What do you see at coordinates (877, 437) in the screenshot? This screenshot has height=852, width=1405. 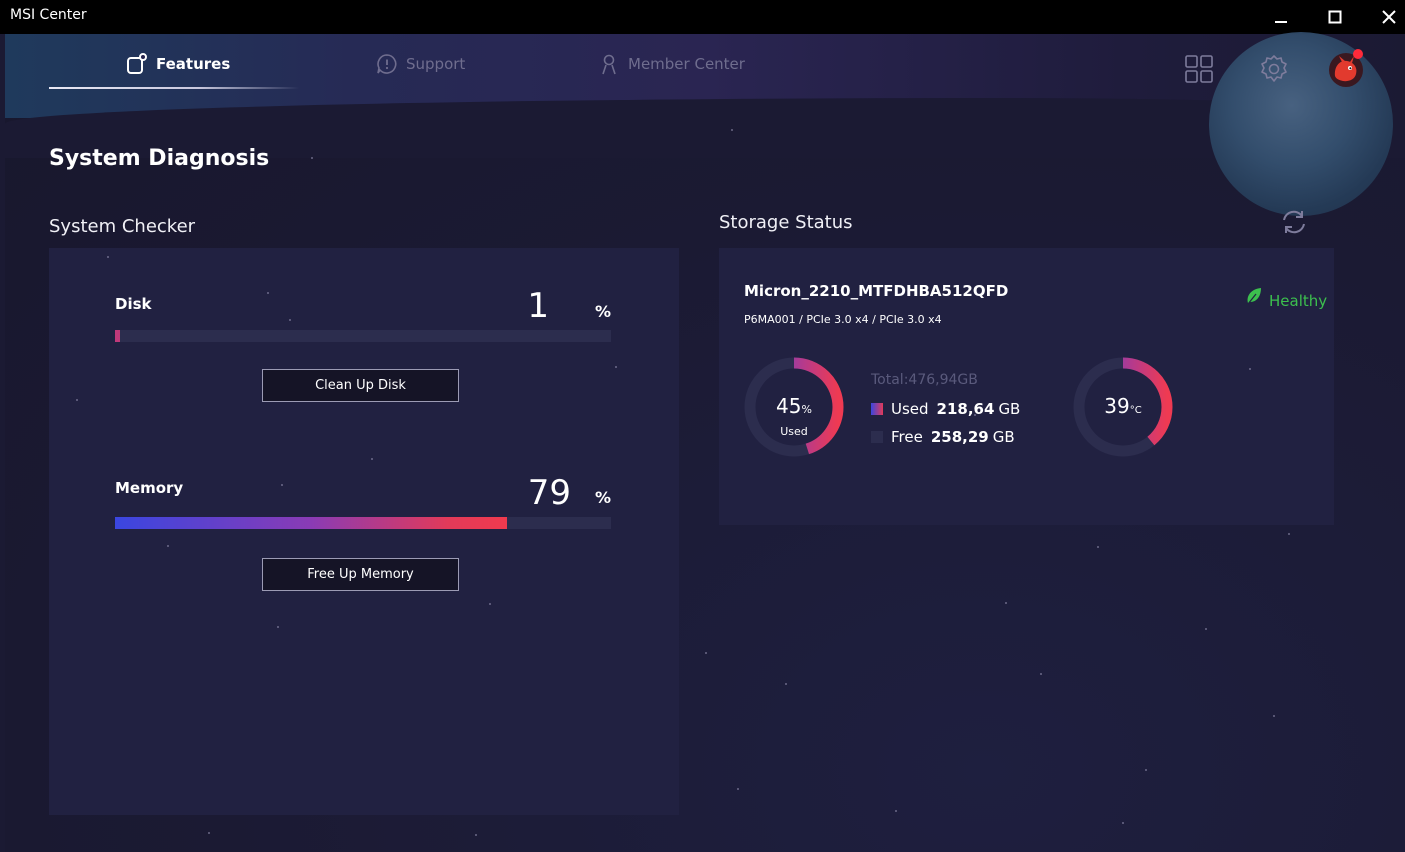 I see `free-swatch` at bounding box center [877, 437].